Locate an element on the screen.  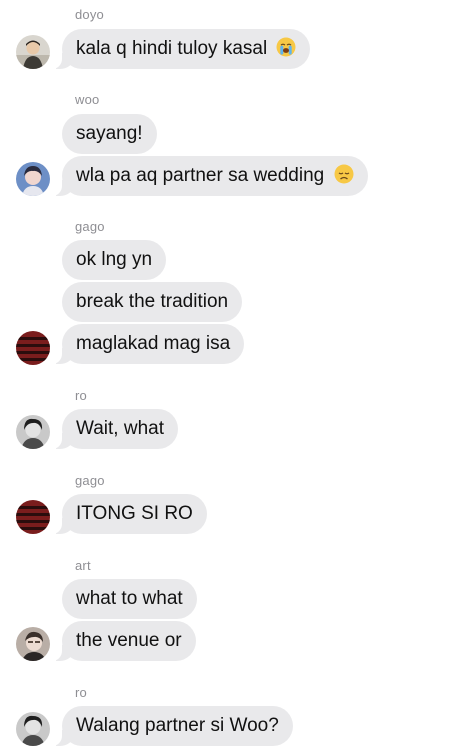
message-bubble: ITONG SI RO is located at coordinates (129, 514).